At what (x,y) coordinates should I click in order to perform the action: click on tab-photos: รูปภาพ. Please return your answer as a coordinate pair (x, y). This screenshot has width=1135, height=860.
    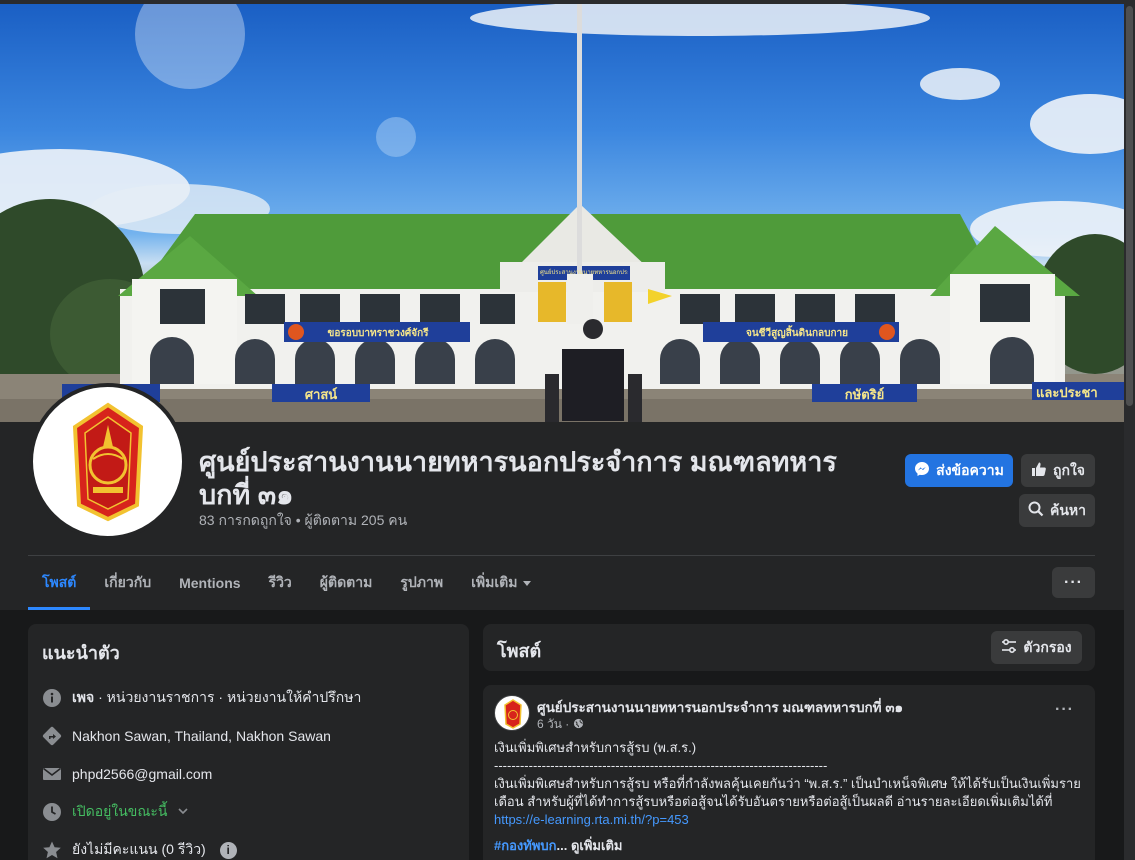
    Looking at the image, I should click on (421, 583).